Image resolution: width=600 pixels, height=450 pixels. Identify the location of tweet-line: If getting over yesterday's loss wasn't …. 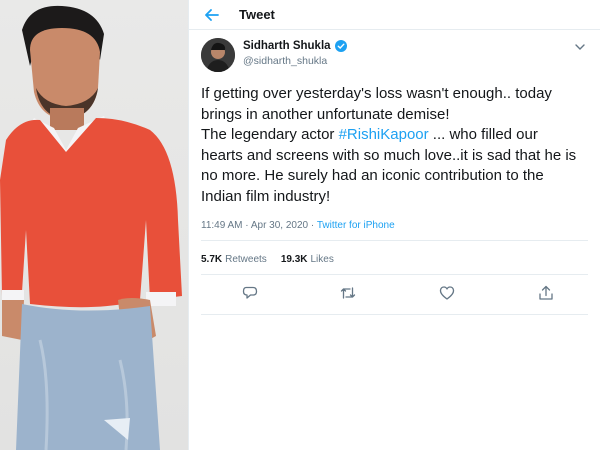
(376, 93).